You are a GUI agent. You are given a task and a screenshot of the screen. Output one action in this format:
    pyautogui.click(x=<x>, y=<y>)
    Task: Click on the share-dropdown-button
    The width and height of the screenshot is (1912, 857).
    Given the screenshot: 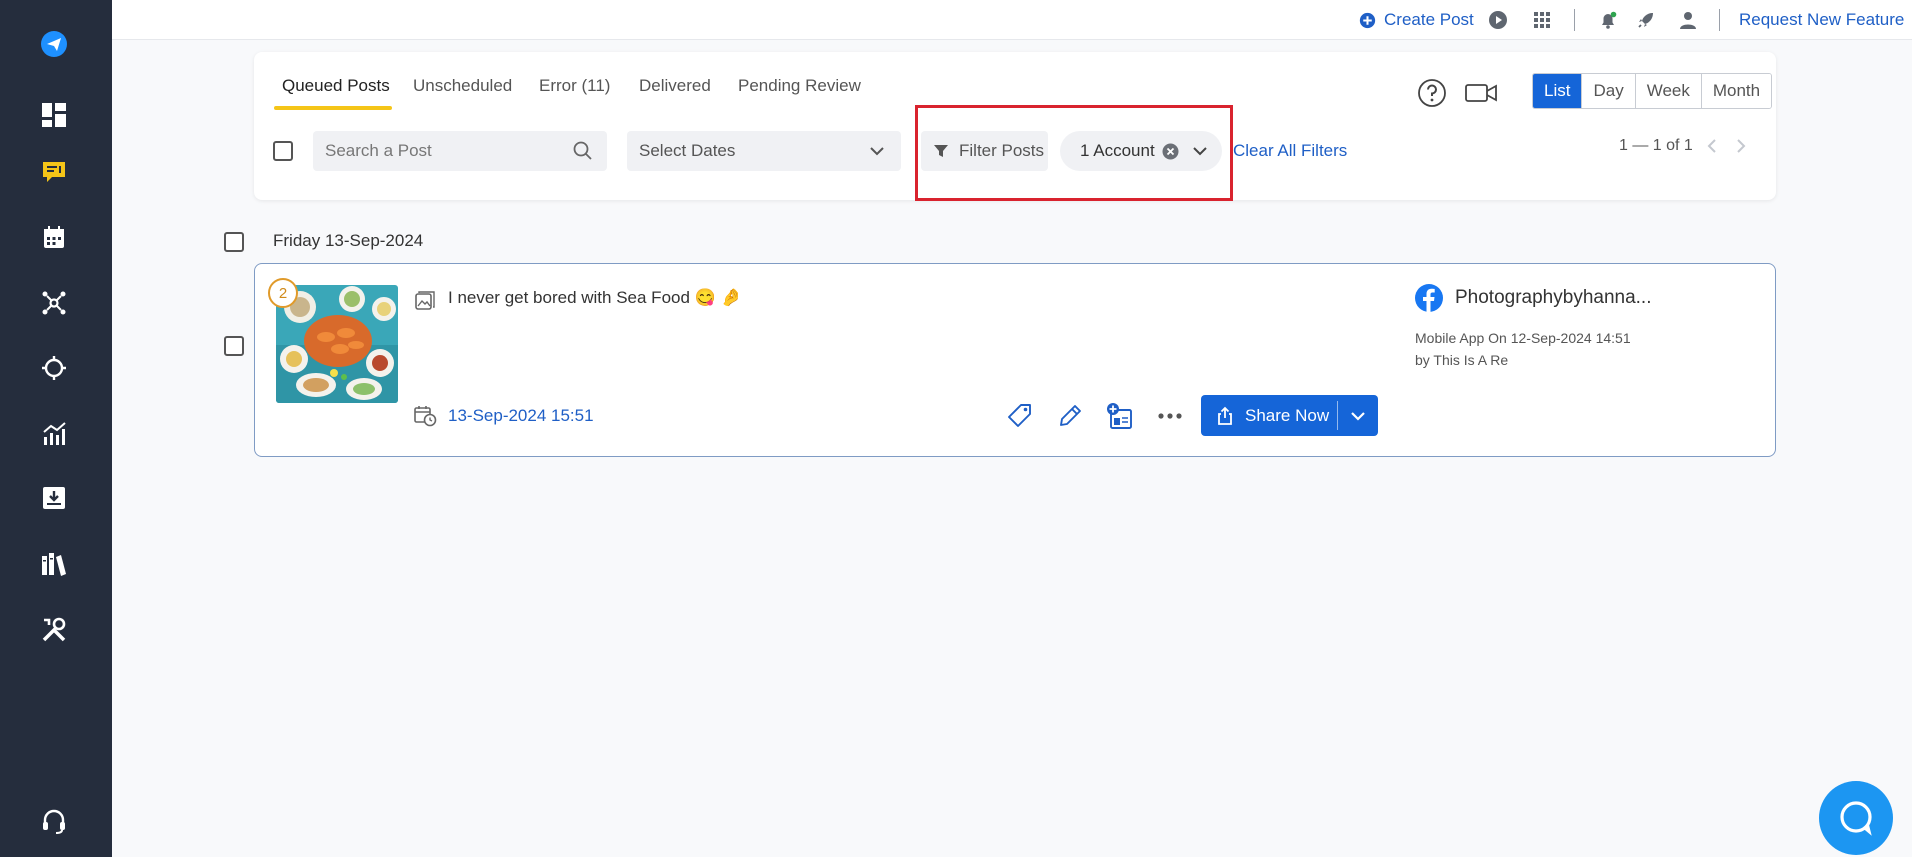 What is the action you would take?
    pyautogui.click(x=1358, y=415)
    